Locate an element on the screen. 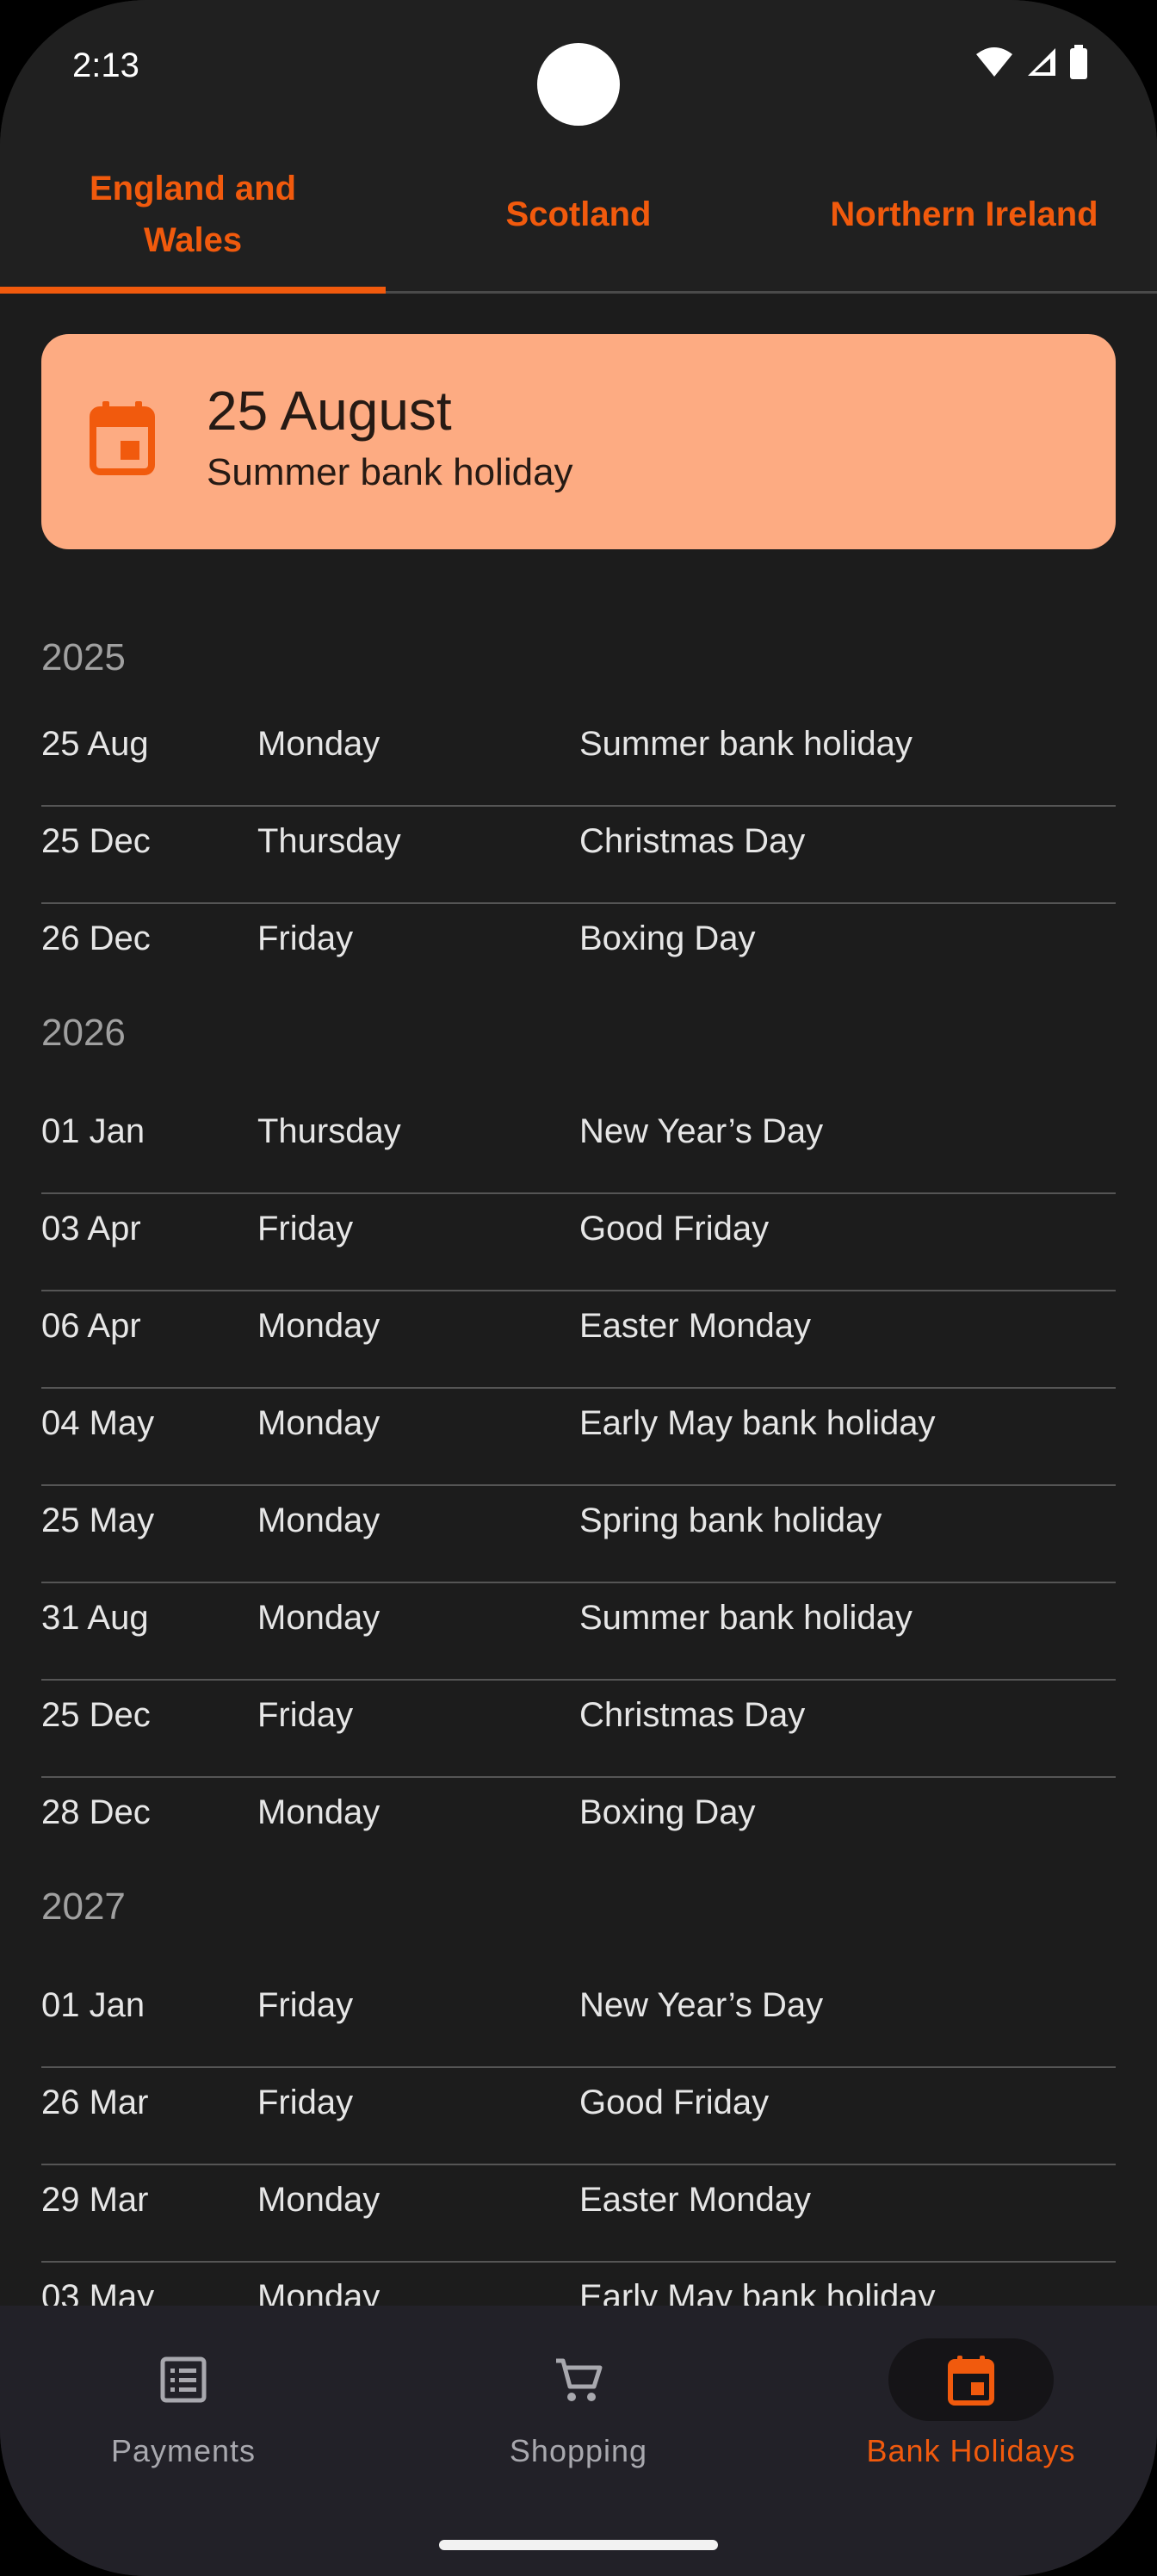  holiday-date: 25 Aug is located at coordinates (95, 744).